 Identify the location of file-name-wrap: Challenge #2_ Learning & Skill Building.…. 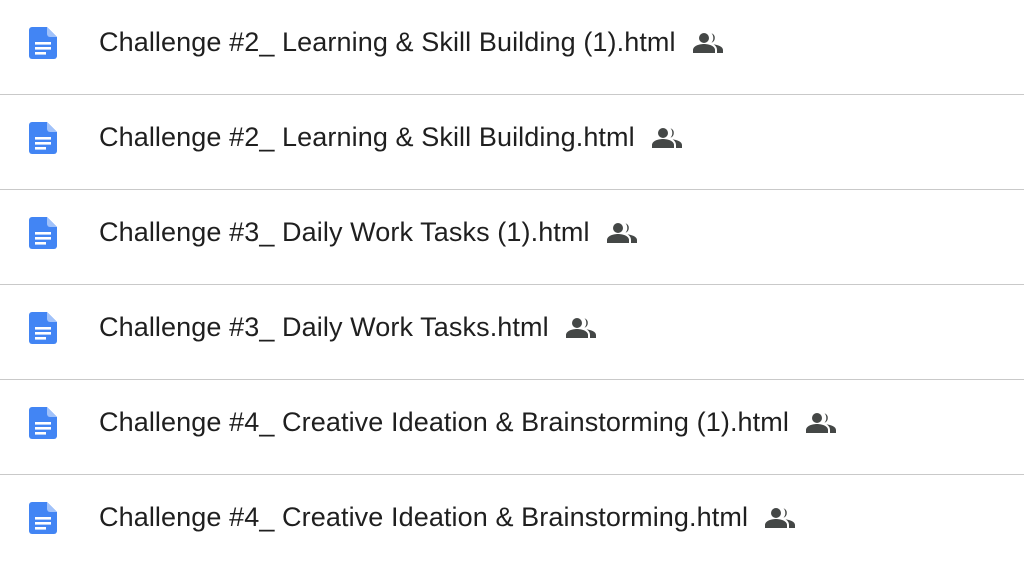
(391, 137).